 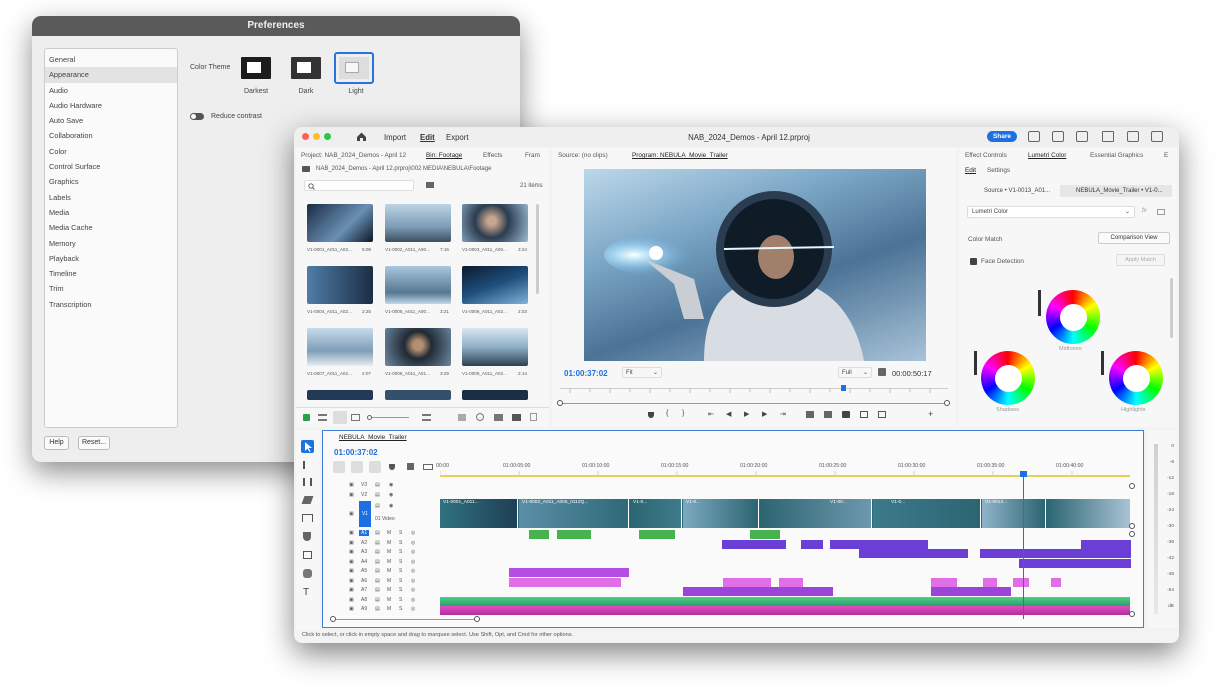 What do you see at coordinates (361, 136) in the screenshot?
I see `home-icon` at bounding box center [361, 136].